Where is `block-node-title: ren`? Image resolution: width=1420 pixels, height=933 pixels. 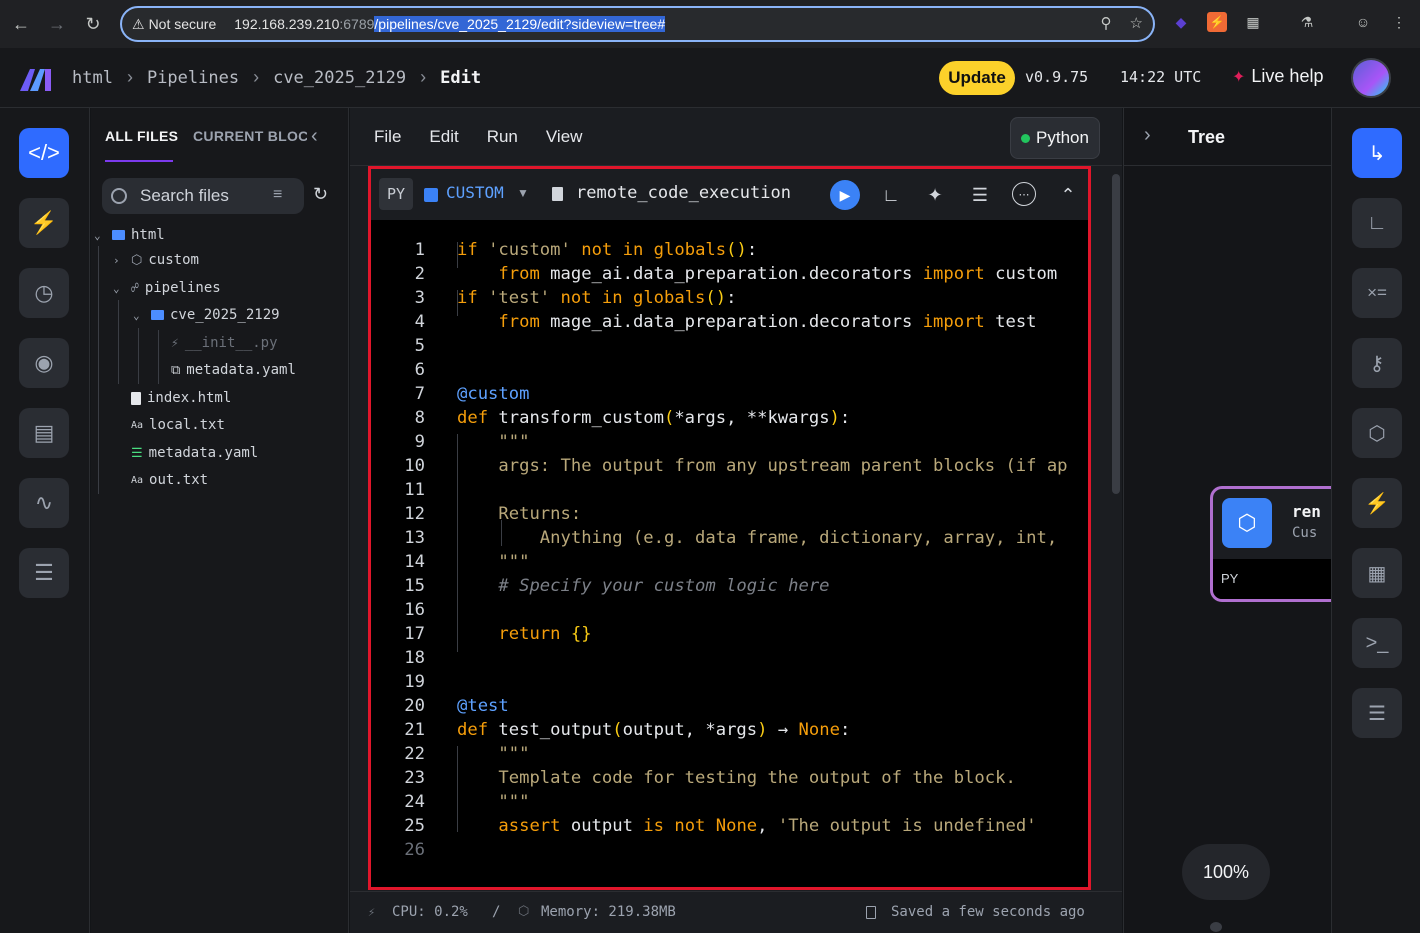
block-node-title: ren is located at coordinates (1306, 511).